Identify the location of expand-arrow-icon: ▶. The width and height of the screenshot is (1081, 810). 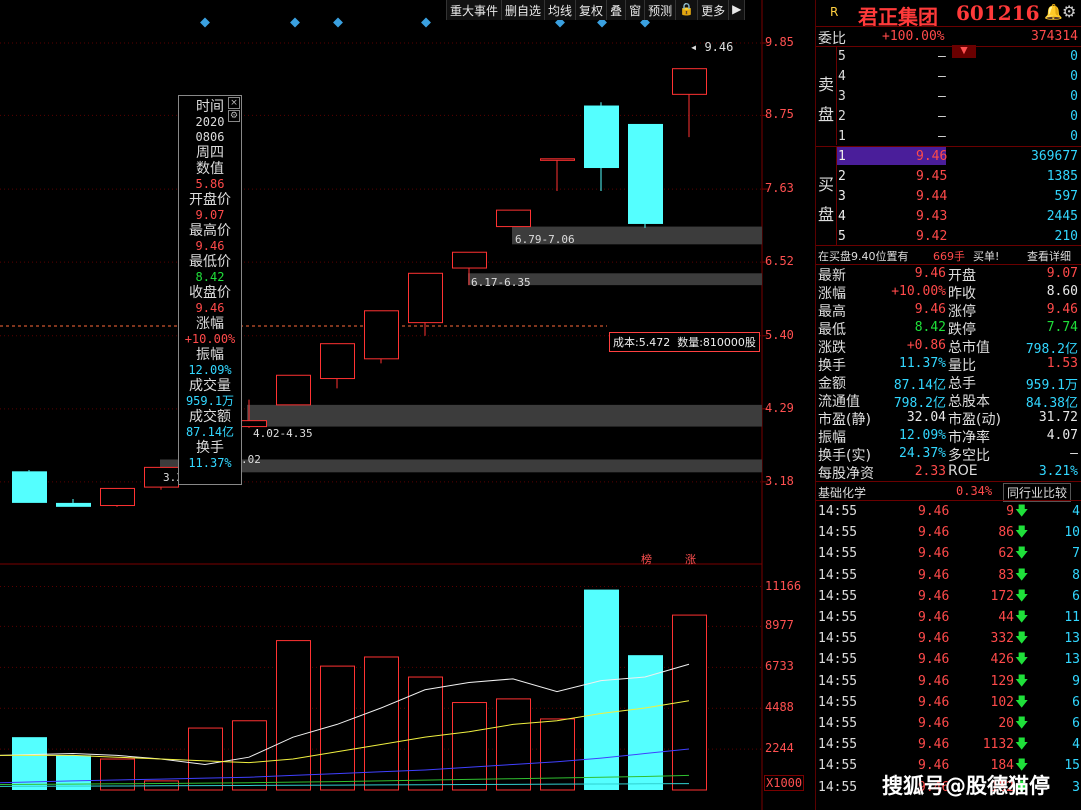
(737, 10).